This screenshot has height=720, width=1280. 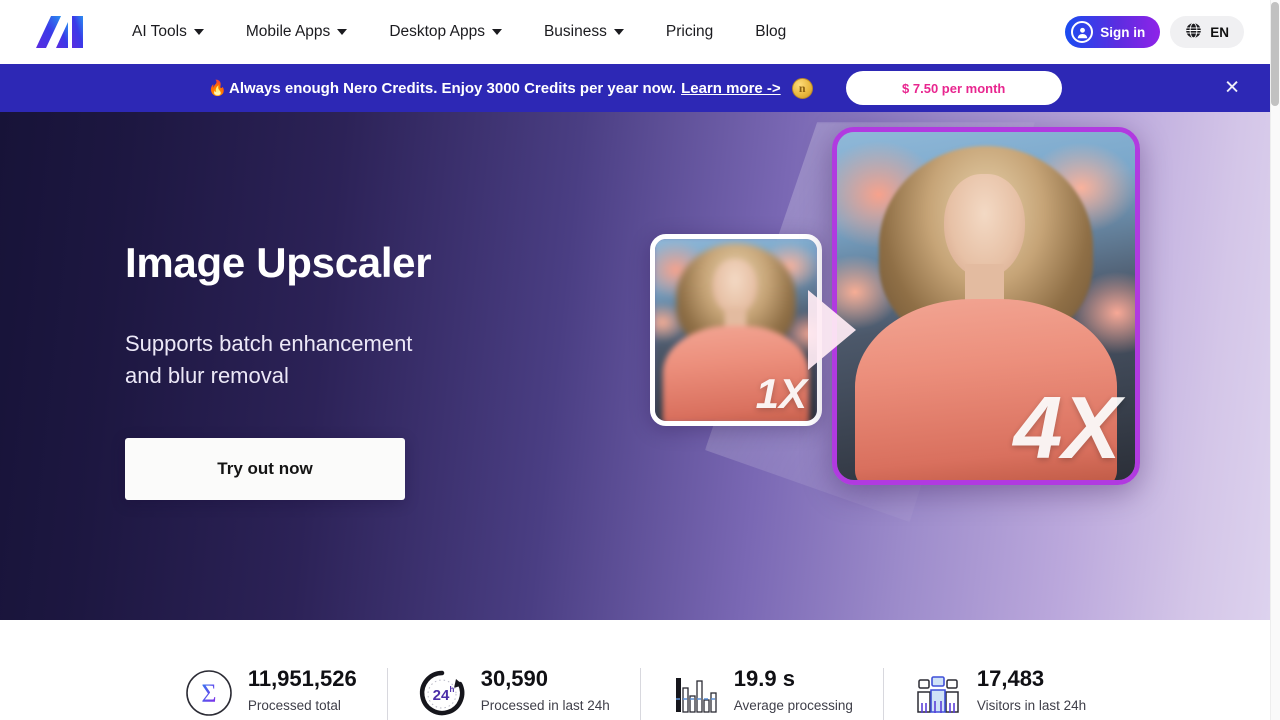 What do you see at coordinates (278, 262) in the screenshot?
I see `page-title: Image Upscaler` at bounding box center [278, 262].